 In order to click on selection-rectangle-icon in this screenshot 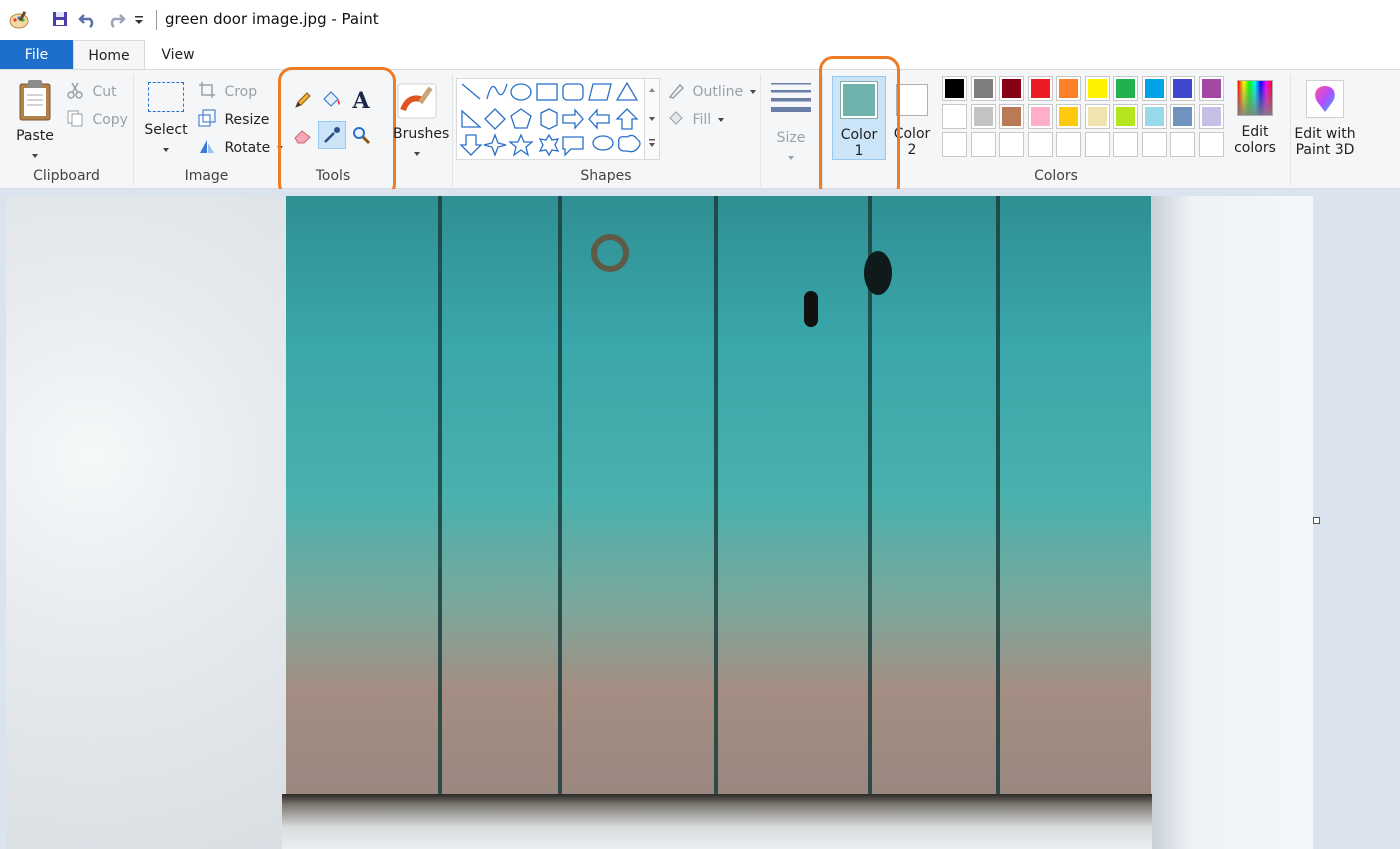, I will do `click(166, 97)`.